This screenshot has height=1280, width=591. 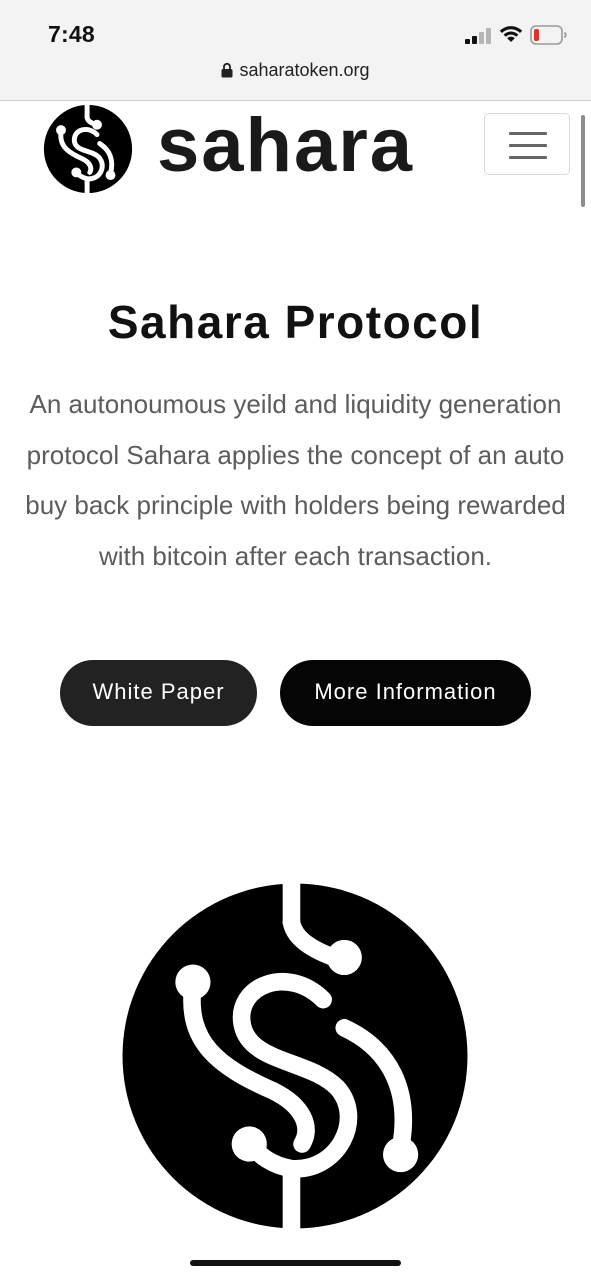 What do you see at coordinates (548, 35) in the screenshot?
I see `battery-low-icon` at bounding box center [548, 35].